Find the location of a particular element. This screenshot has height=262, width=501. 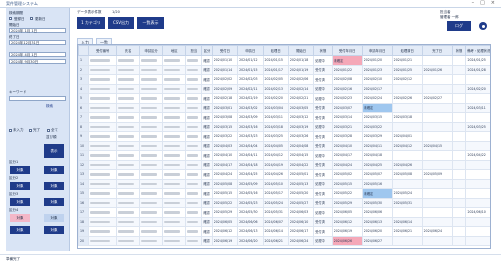

table-cell: 20 is located at coordinates (84, 240).